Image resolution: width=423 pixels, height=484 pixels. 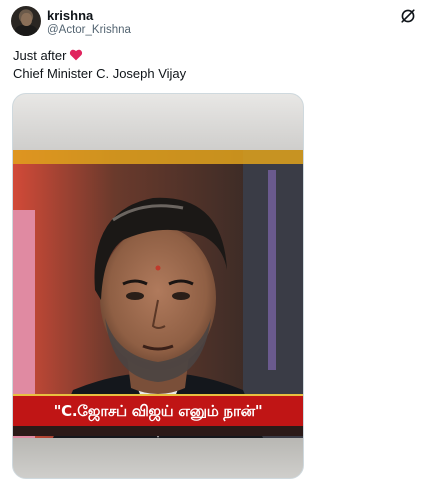 What do you see at coordinates (158, 122) in the screenshot?
I see `tv-top-bezel` at bounding box center [158, 122].